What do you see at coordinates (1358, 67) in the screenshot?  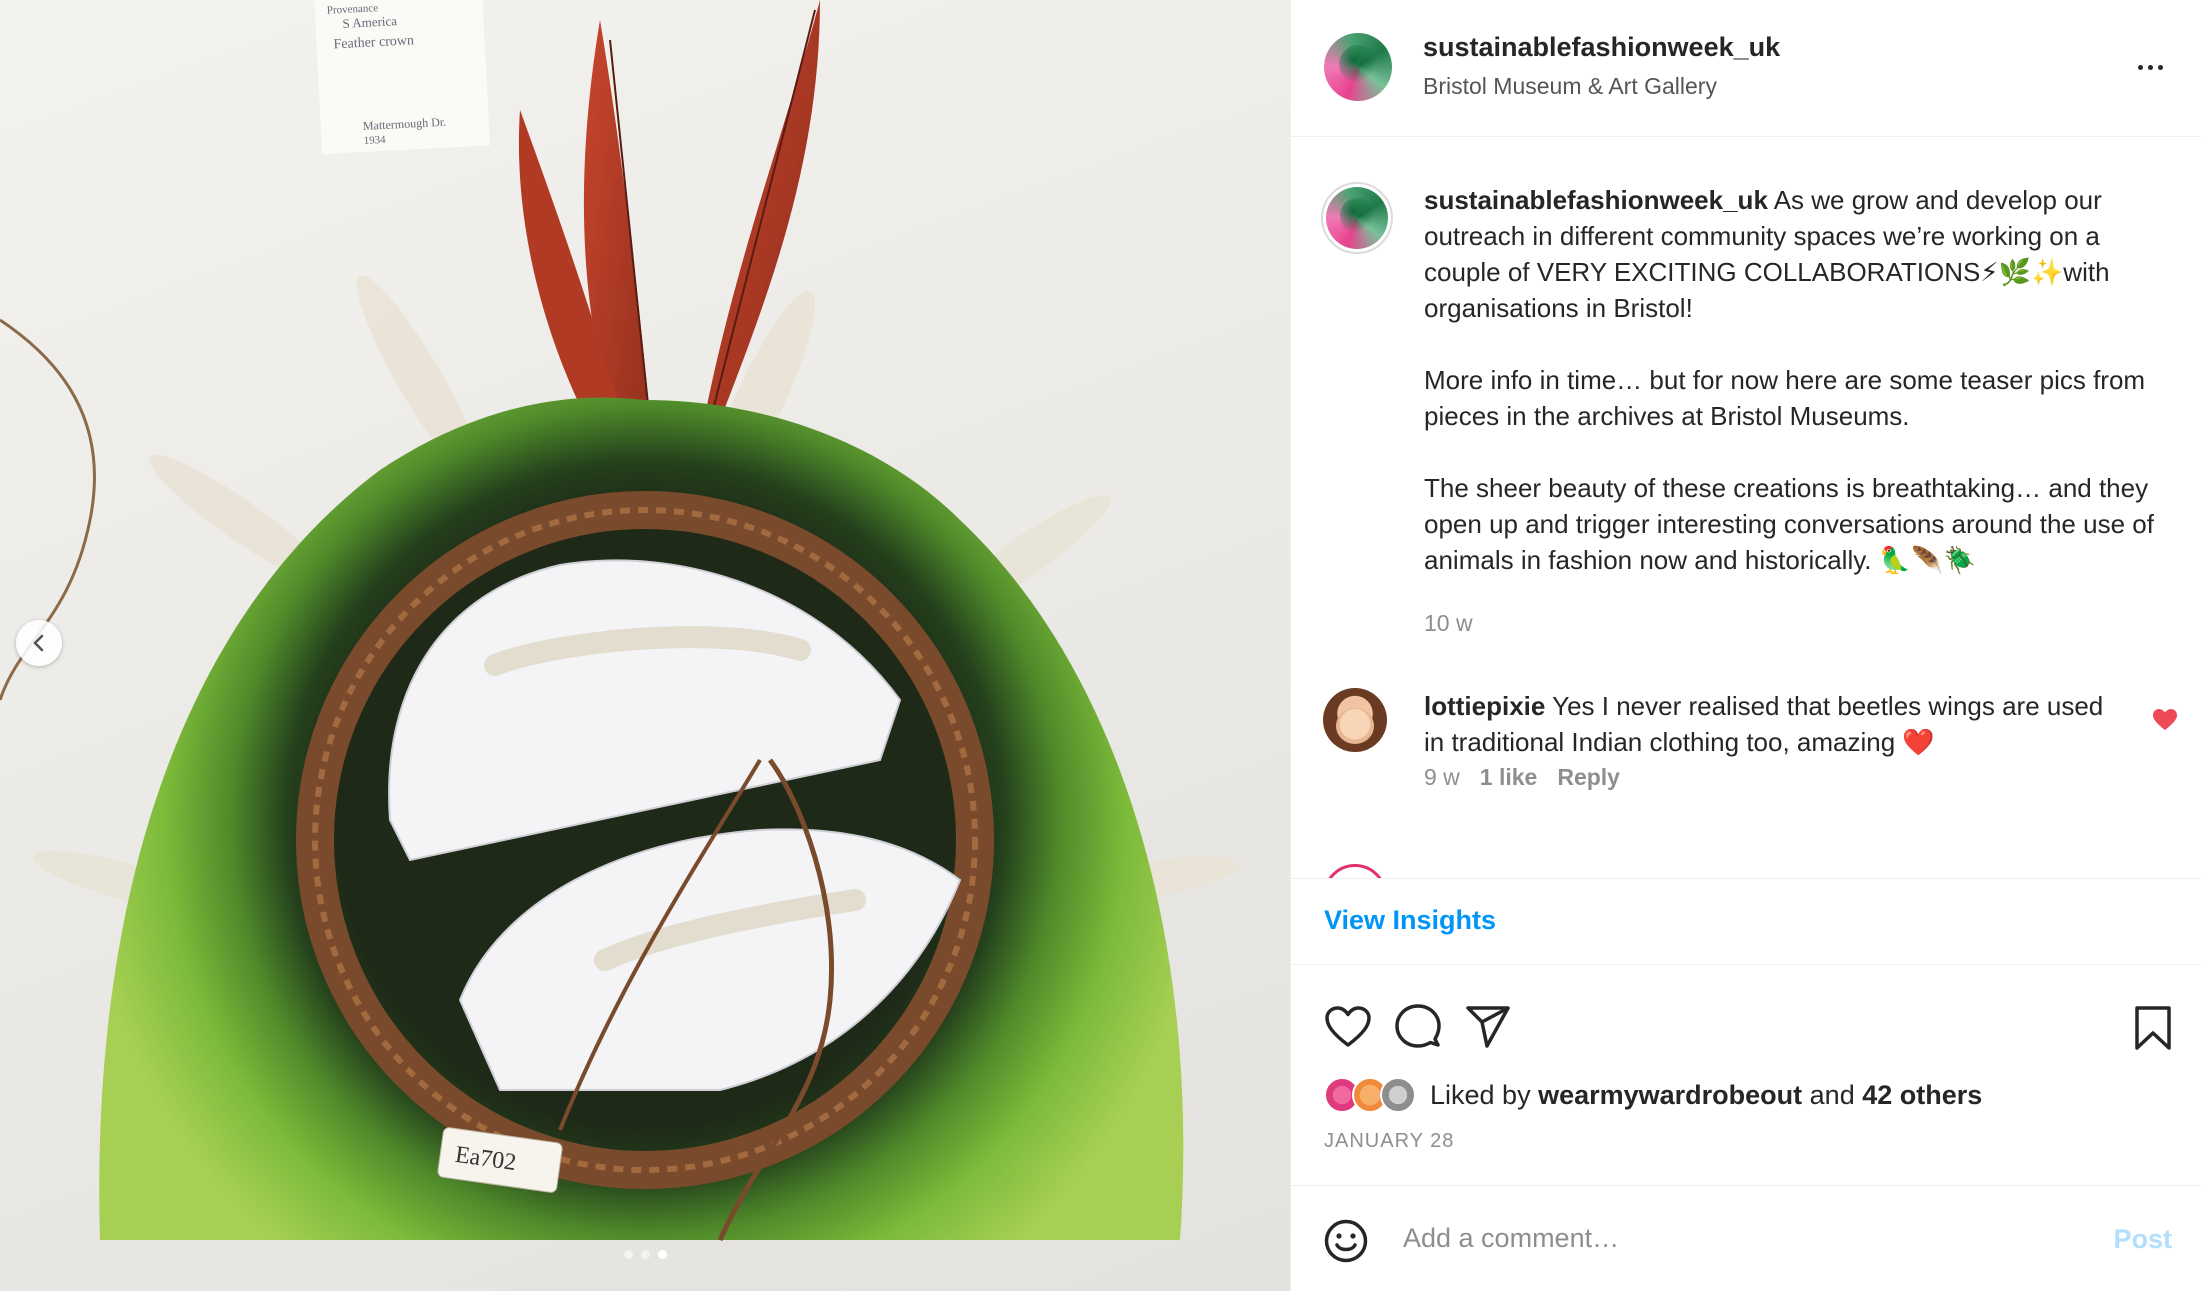 I see `author-avatar` at bounding box center [1358, 67].